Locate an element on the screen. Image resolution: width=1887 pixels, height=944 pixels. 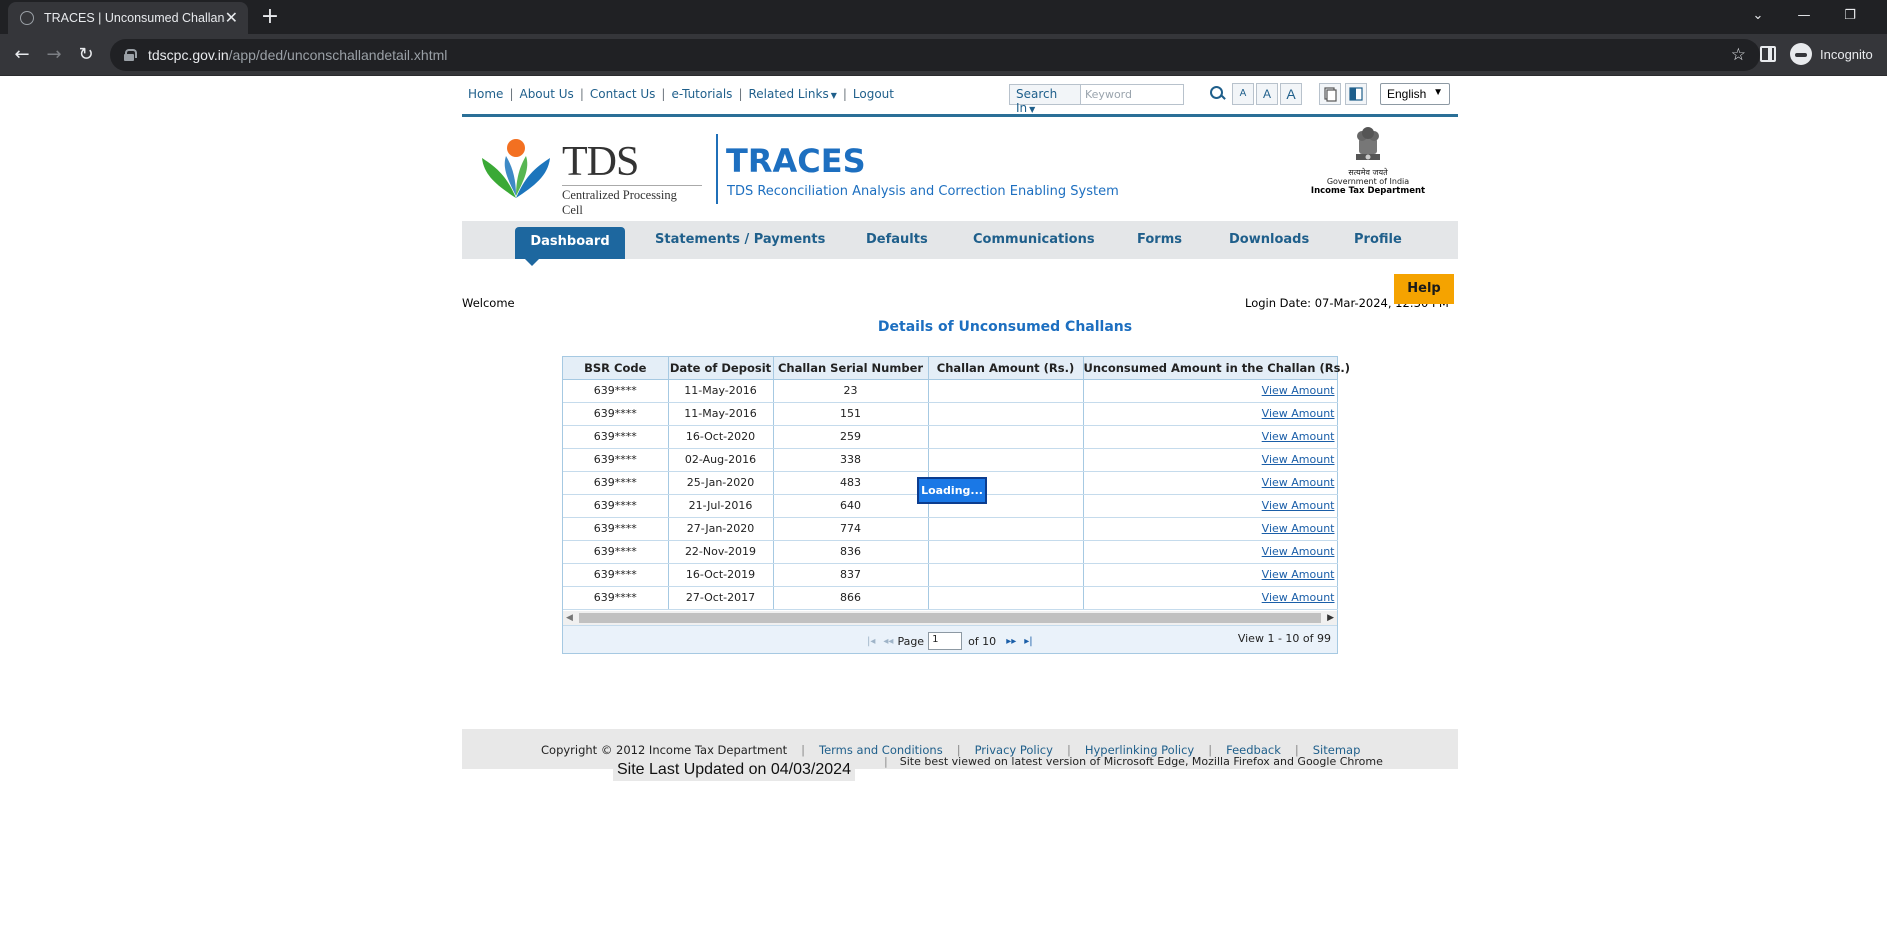
tab-profile: Profile is located at coordinates (1378, 240).